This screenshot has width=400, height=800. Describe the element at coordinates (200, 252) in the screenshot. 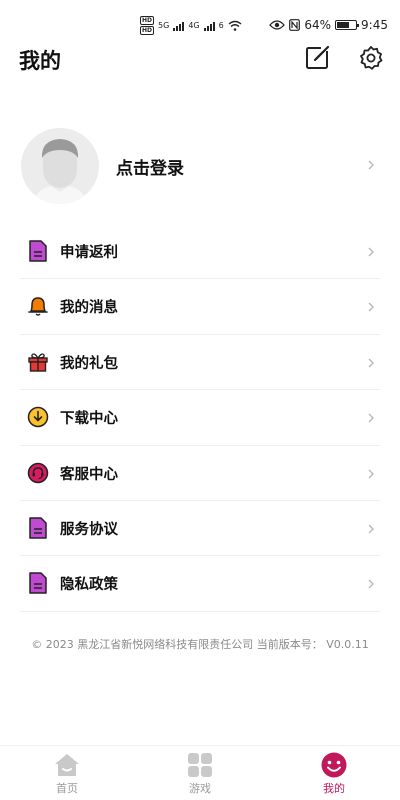

I see `menu-item-rebate: 申请返利` at that location.